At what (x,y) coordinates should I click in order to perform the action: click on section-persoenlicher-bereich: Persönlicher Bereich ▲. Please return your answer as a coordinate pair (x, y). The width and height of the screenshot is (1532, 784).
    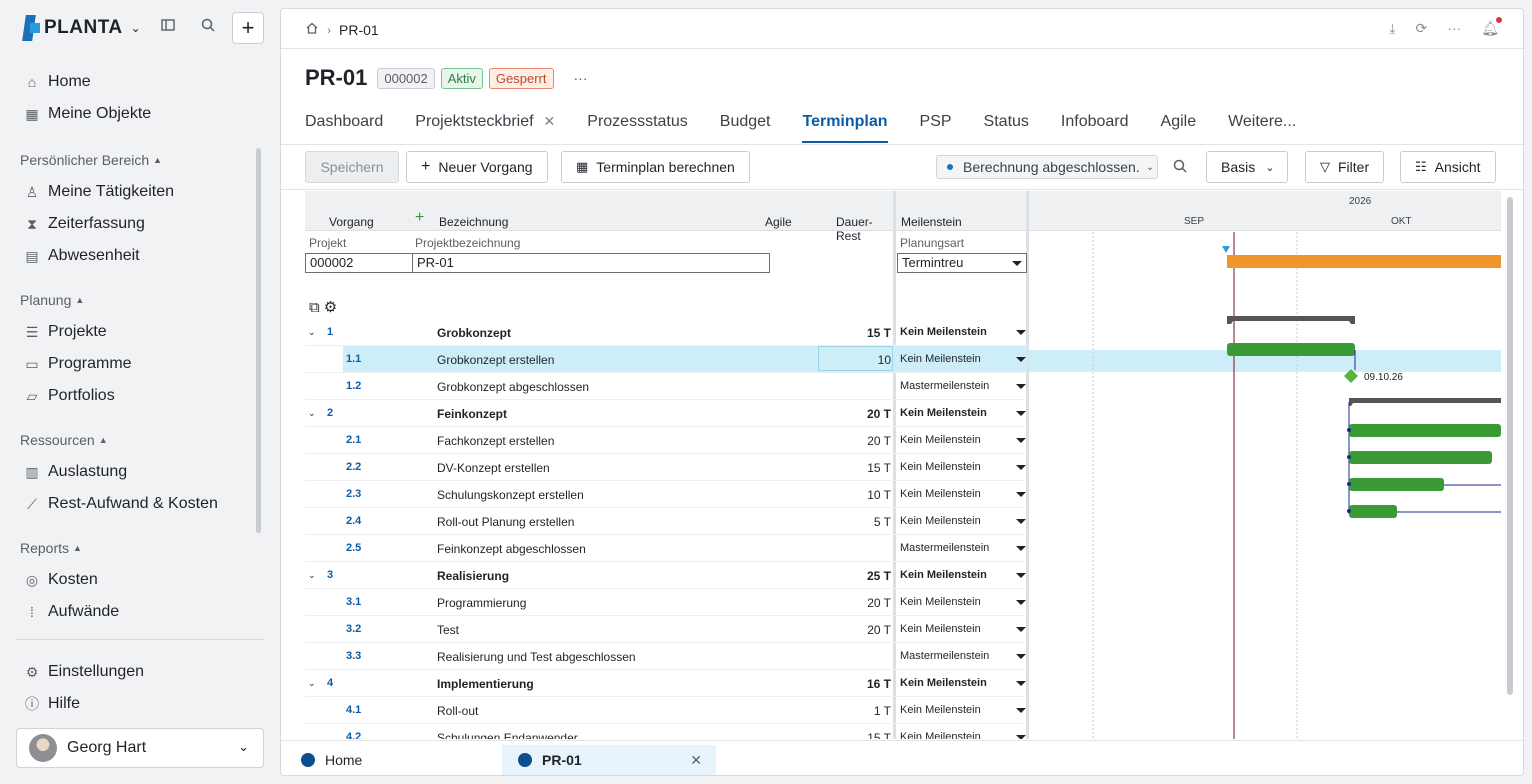
    Looking at the image, I should click on (140, 160).